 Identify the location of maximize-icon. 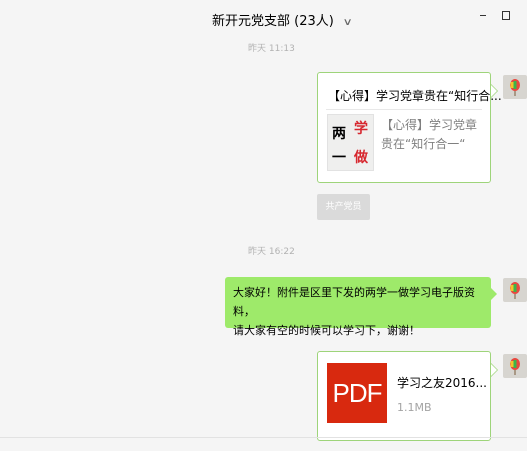
(506, 15).